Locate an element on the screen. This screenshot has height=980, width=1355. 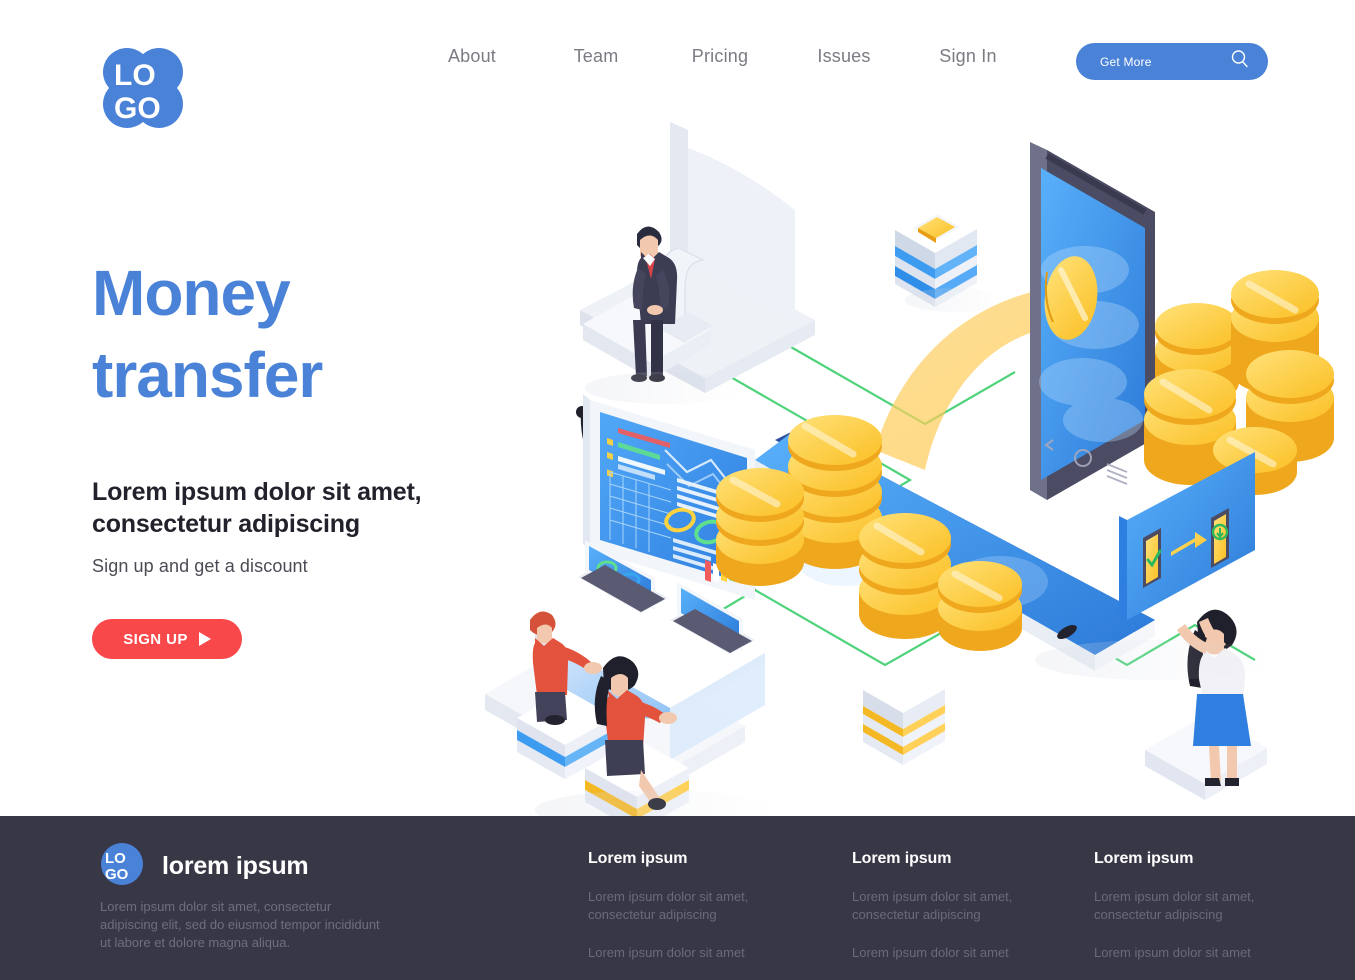
search-icon is located at coordinates (1240, 61).